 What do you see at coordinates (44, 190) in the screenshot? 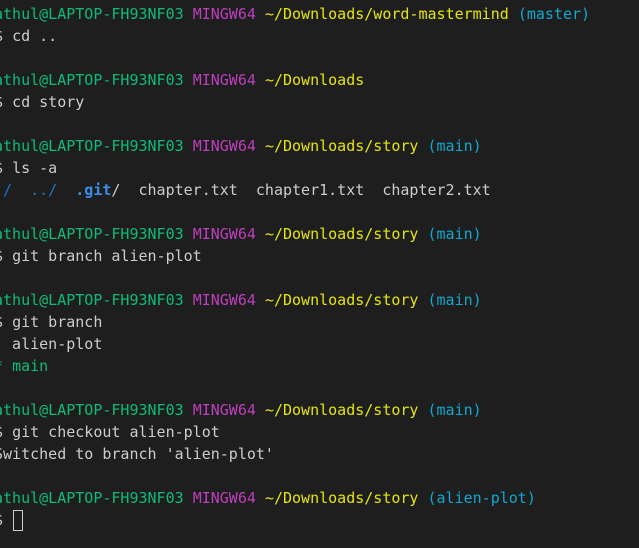
I see `dir-entry-parent: ../` at bounding box center [44, 190].